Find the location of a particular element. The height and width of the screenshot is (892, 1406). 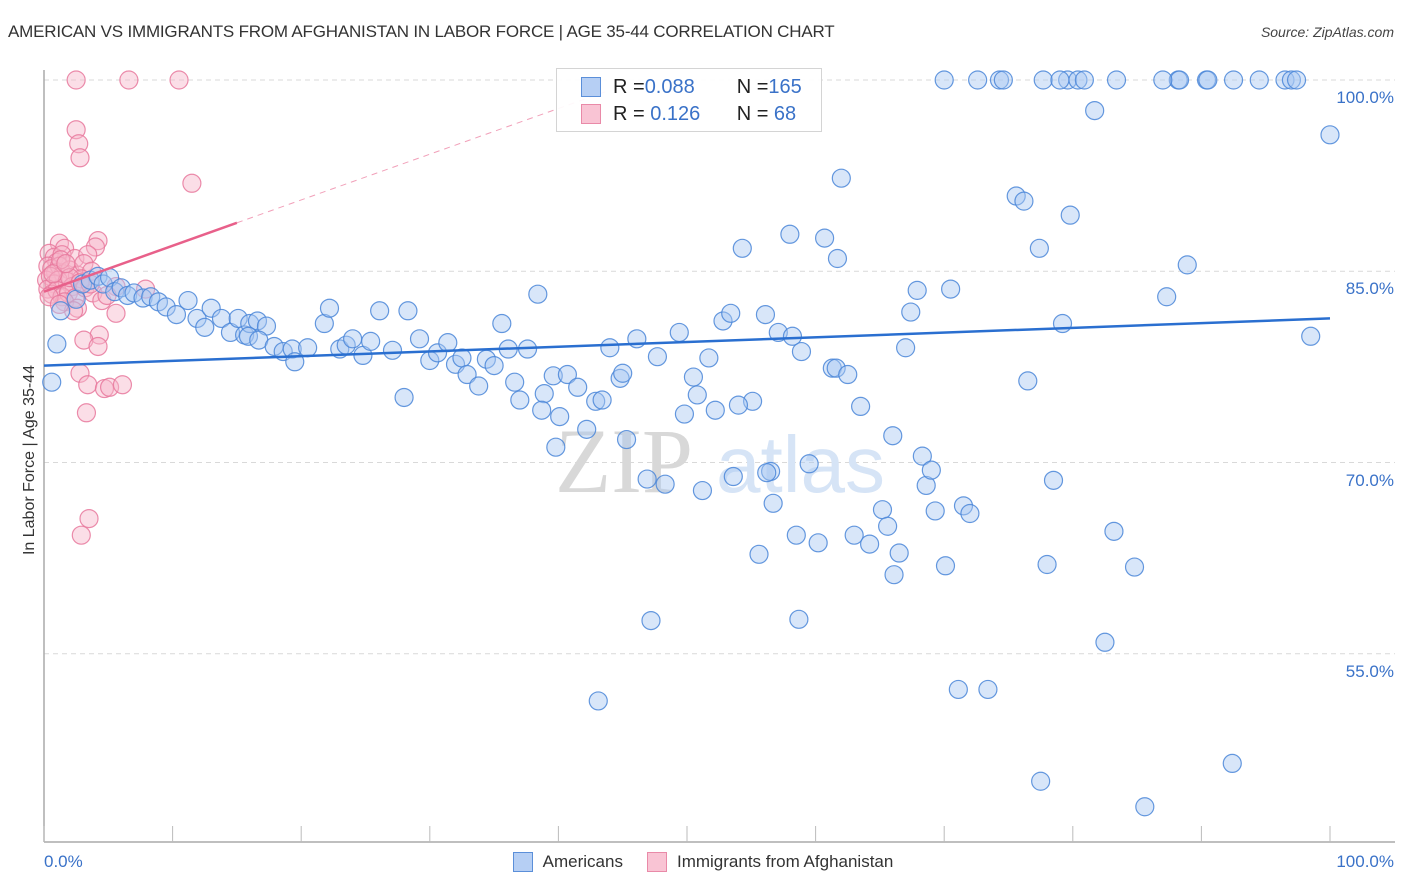

legend-label: Immigrants from Afghanistan is located at coordinates (785, 861).